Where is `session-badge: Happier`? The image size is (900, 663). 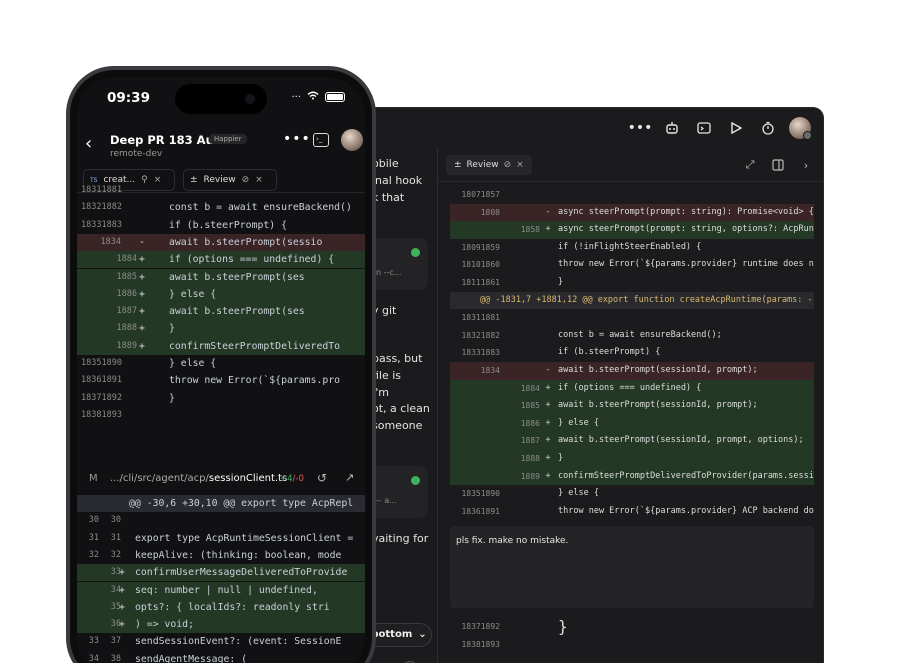 session-badge: Happier is located at coordinates (228, 139).